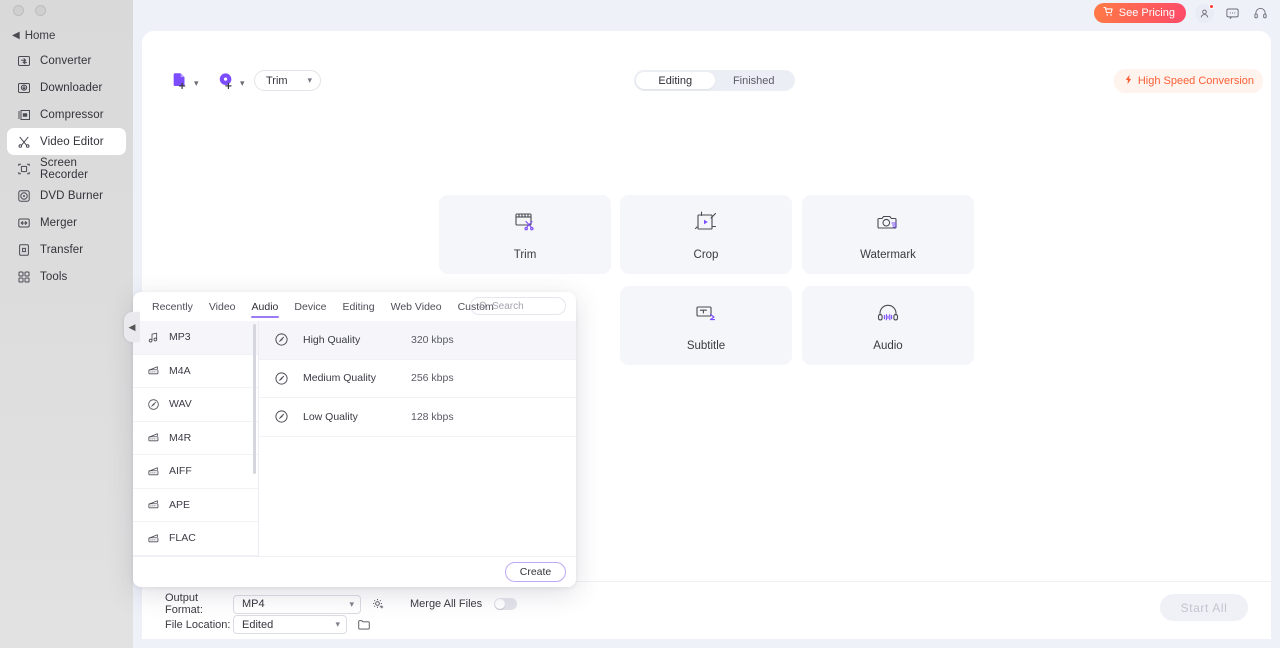 This screenshot has height=648, width=1280. I want to click on output-format-select: MP4 ▾, so click(297, 604).